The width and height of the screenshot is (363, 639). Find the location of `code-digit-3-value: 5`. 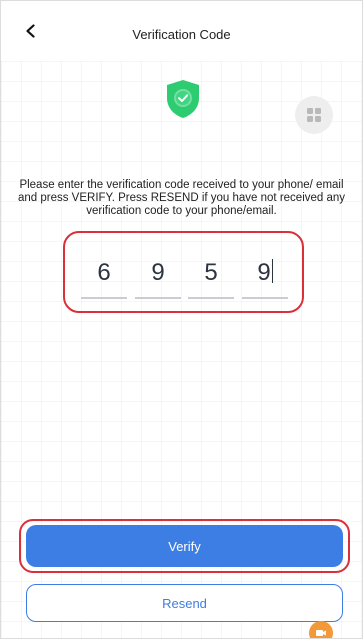

code-digit-3-value: 5 is located at coordinates (211, 272).